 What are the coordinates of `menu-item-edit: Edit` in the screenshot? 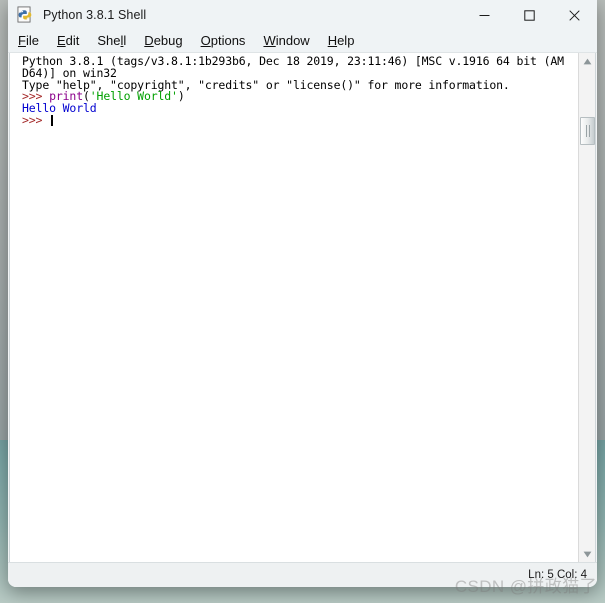 It's located at (68, 41).